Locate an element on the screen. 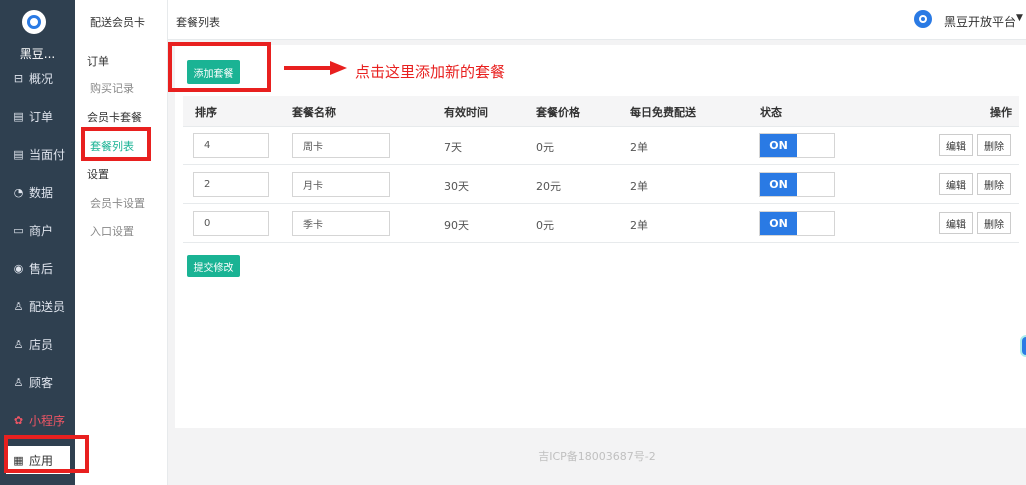  sidebar-item-overview: ⊟ 概况 is located at coordinates (37, 78).